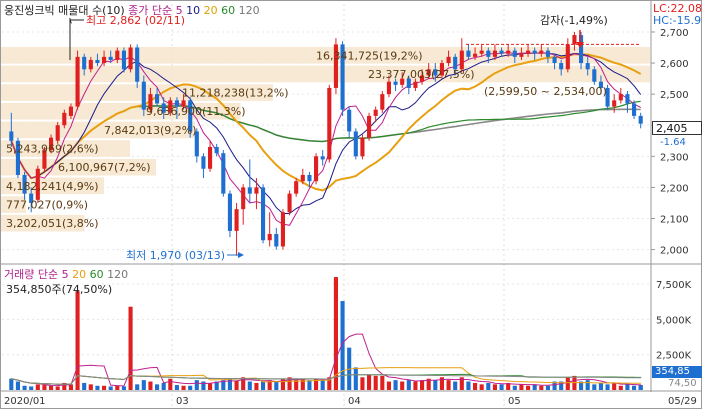 The height and width of the screenshot is (409, 702). What do you see at coordinates (674, 219) in the screenshot?
I see `price-tick-label: 2,100` at bounding box center [674, 219].